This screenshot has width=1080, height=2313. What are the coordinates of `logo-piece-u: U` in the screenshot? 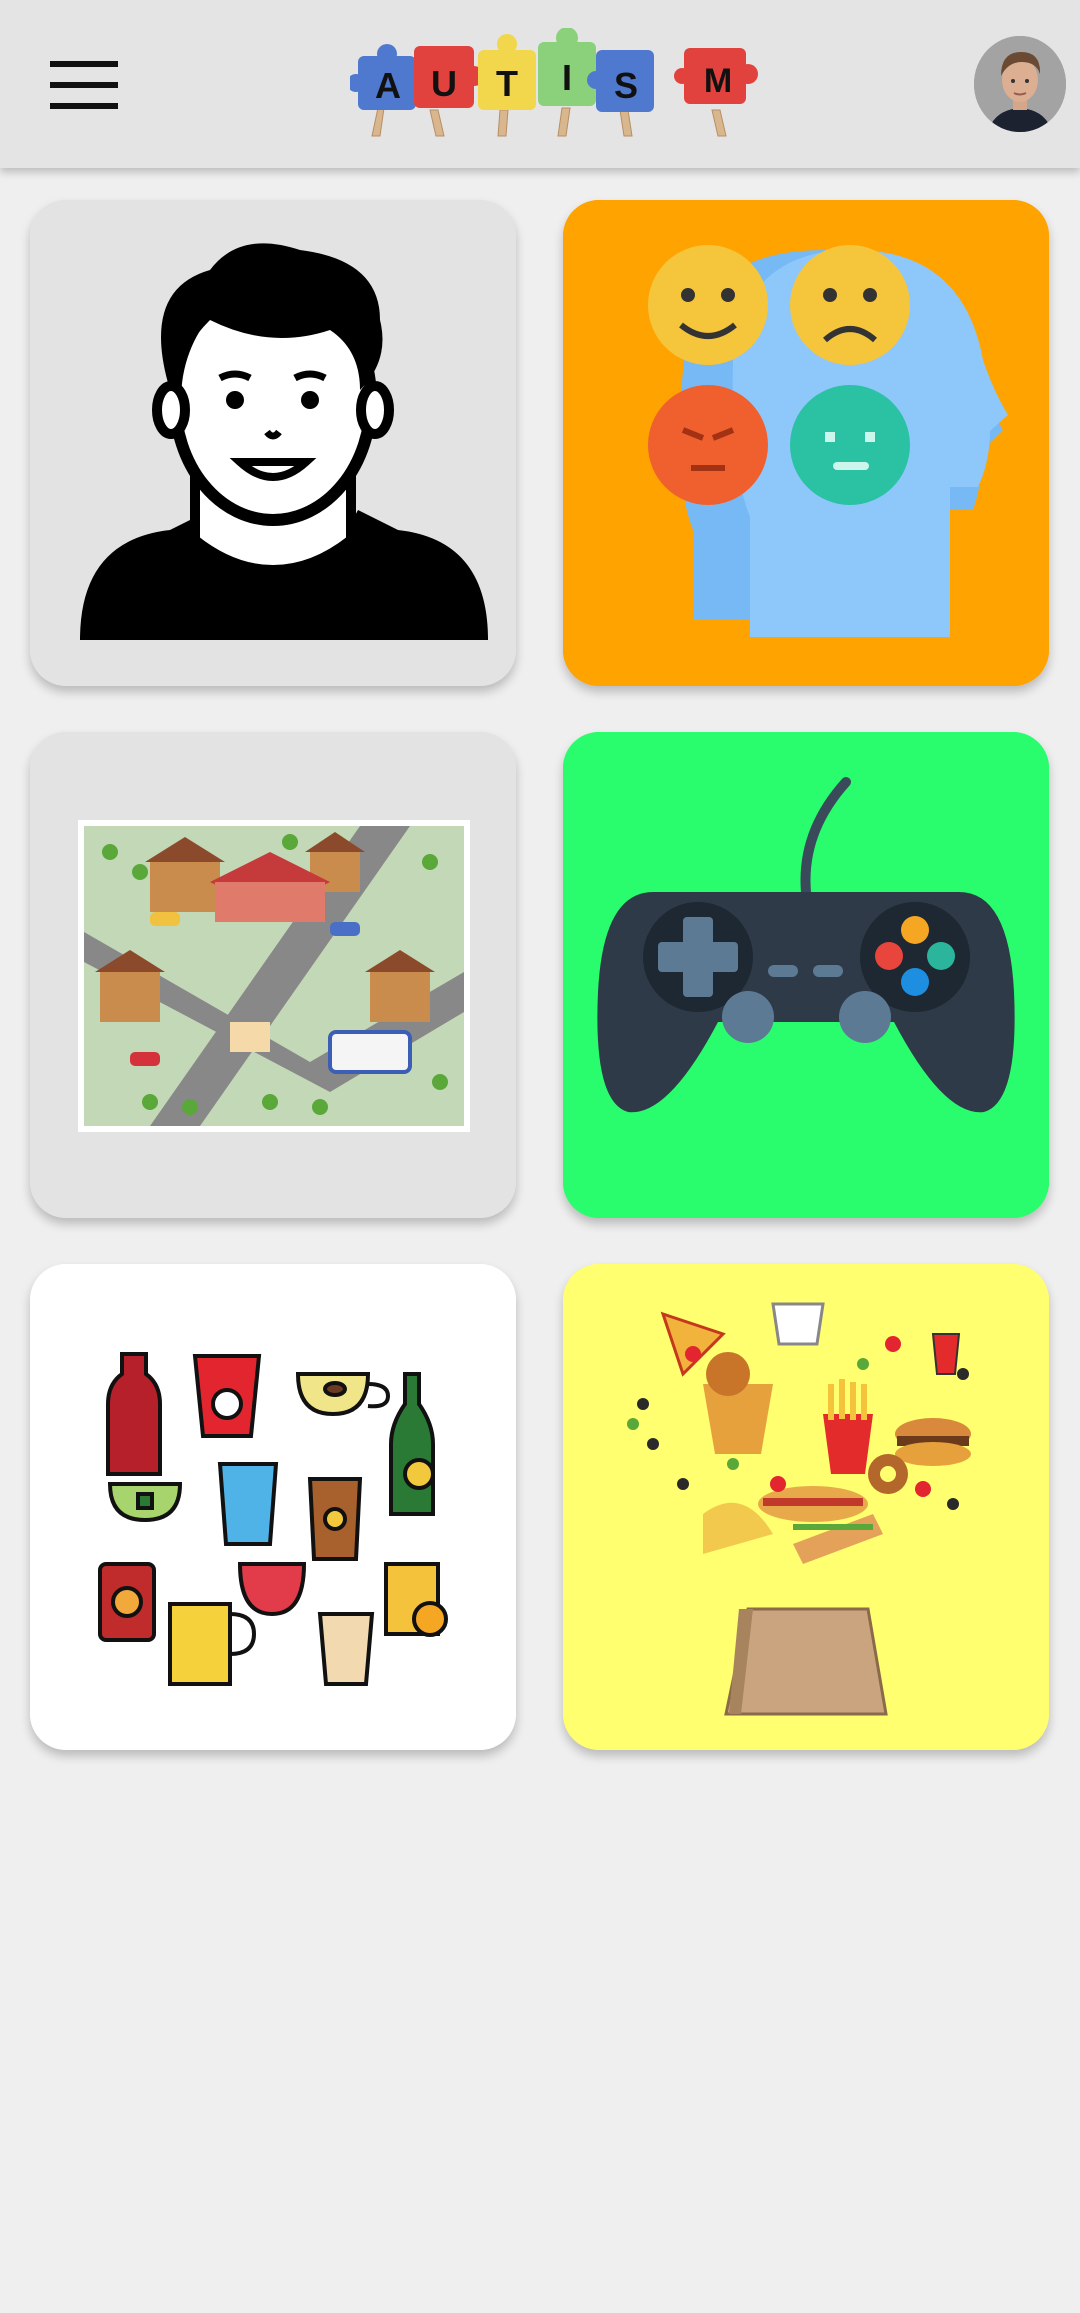 It's located at (449, 77).